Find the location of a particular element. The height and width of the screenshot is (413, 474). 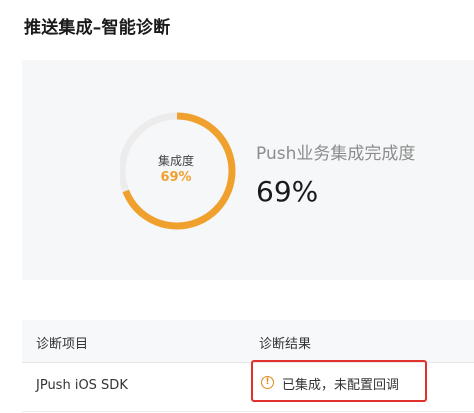

metric-title: Push业务集成完成度 is located at coordinates (336, 154).